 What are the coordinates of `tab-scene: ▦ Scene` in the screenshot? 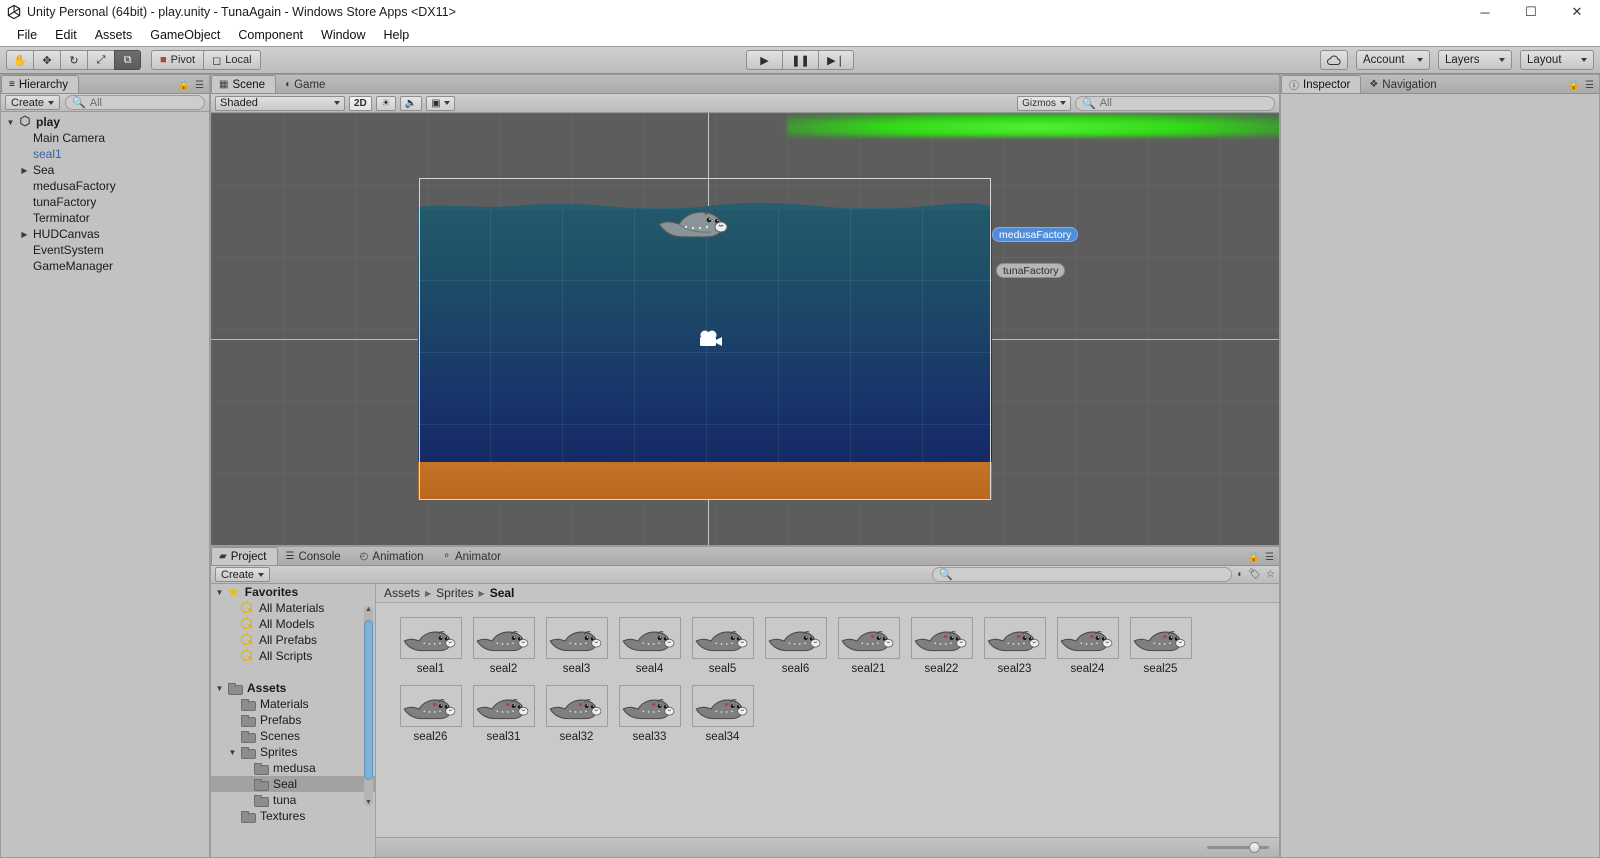 It's located at (244, 84).